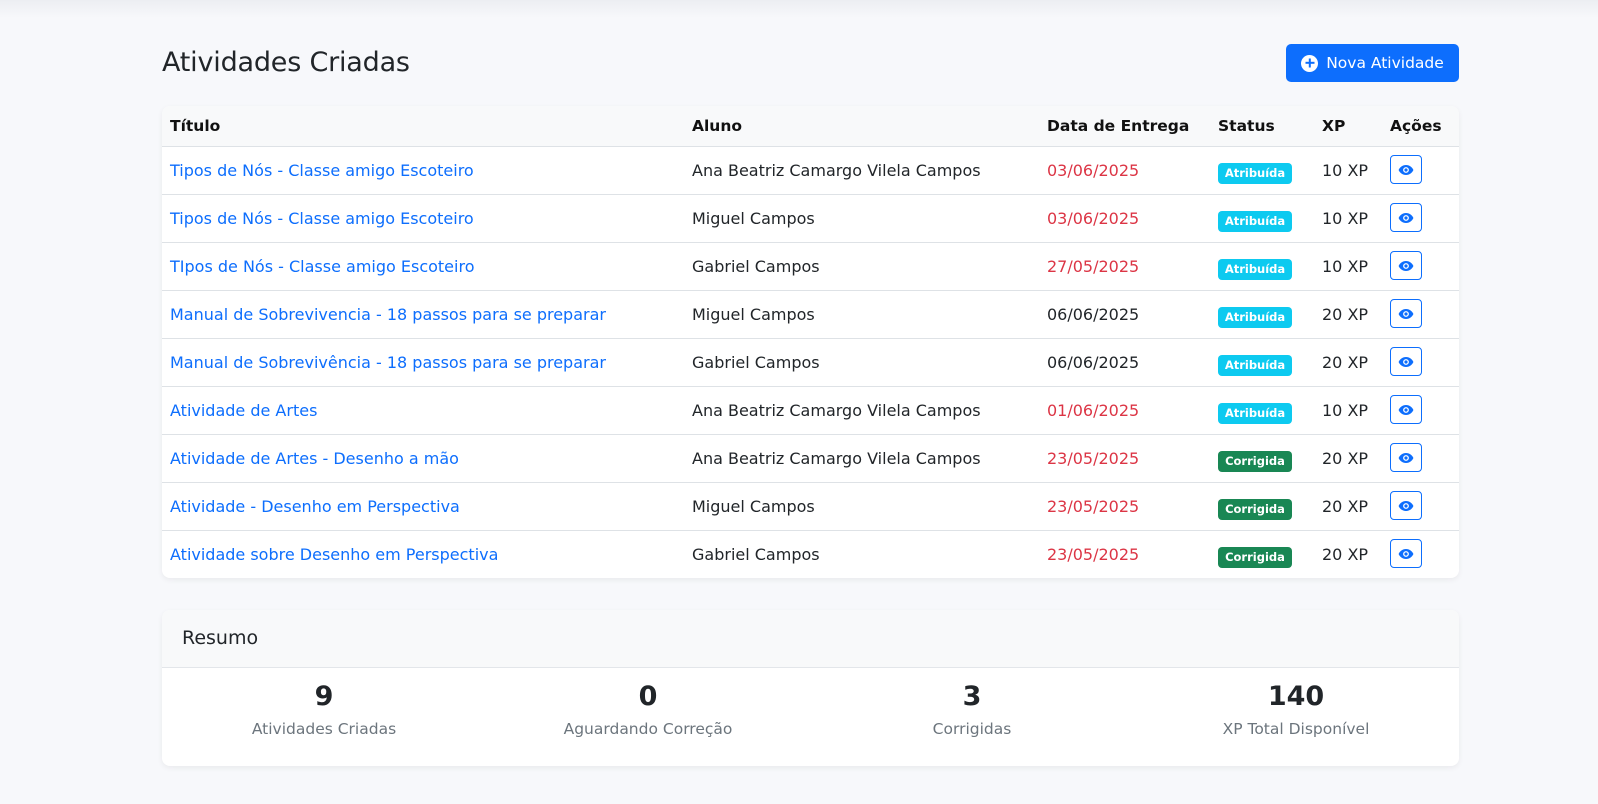 The image size is (1598, 804). What do you see at coordinates (810, 63) in the screenshot?
I see `page-header: Atividades Criadas Nova Atividade` at bounding box center [810, 63].